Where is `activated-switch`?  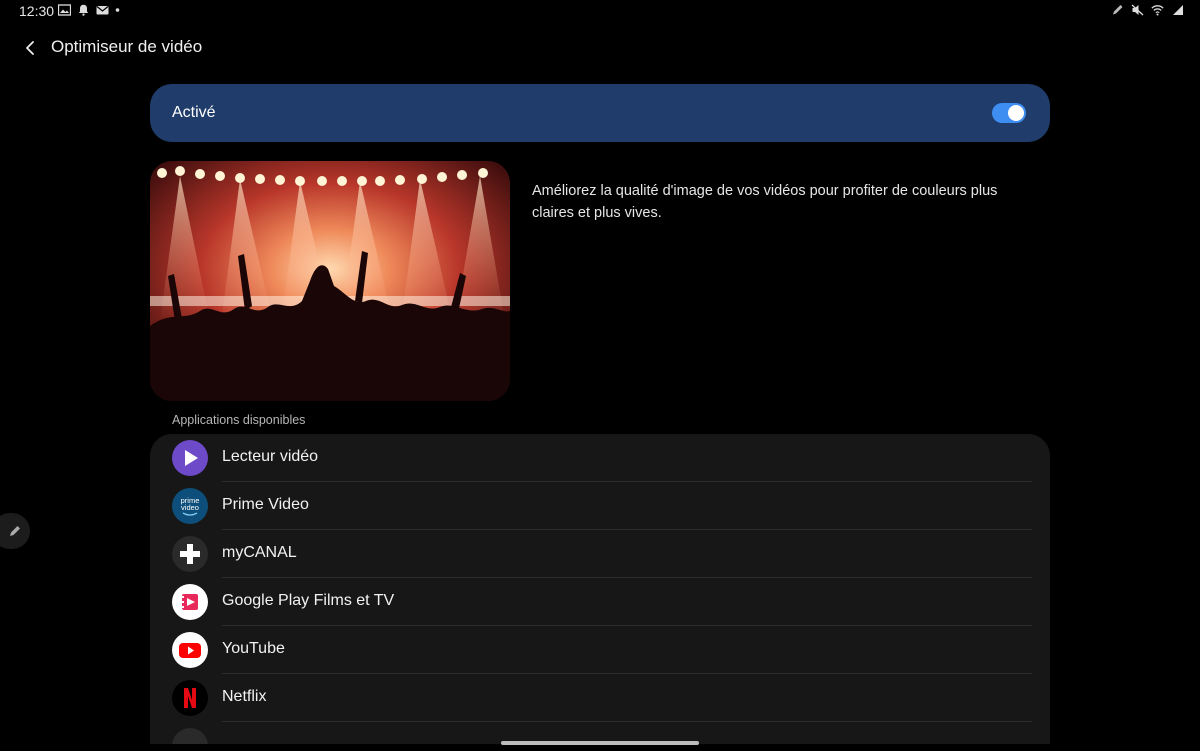
activated-switch is located at coordinates (1009, 113).